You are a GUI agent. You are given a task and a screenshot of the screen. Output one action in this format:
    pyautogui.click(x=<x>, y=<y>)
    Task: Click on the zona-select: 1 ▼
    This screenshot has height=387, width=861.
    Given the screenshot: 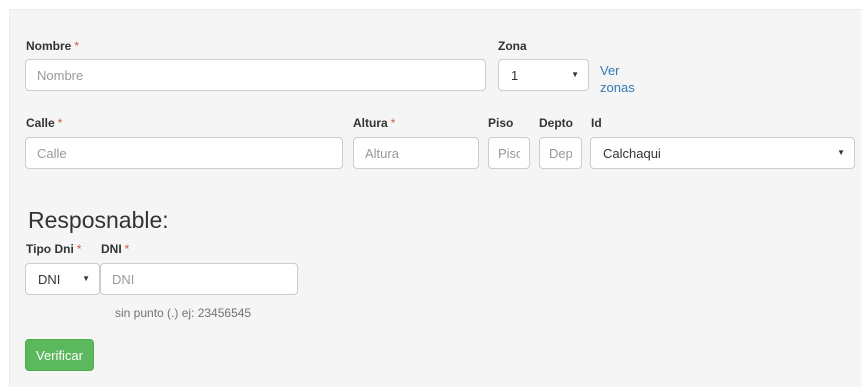 What is the action you would take?
    pyautogui.click(x=543, y=75)
    